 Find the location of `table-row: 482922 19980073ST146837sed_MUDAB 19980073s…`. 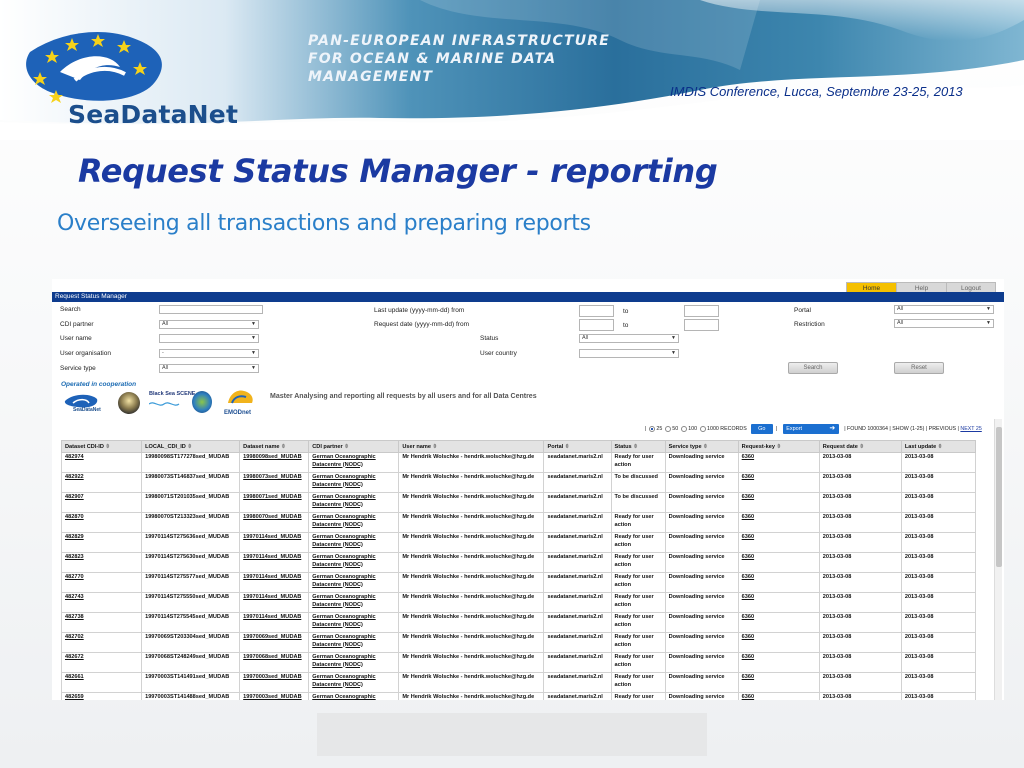

table-row: 482922 19980073ST146837sed_MUDAB 19980073s… is located at coordinates (518, 482).